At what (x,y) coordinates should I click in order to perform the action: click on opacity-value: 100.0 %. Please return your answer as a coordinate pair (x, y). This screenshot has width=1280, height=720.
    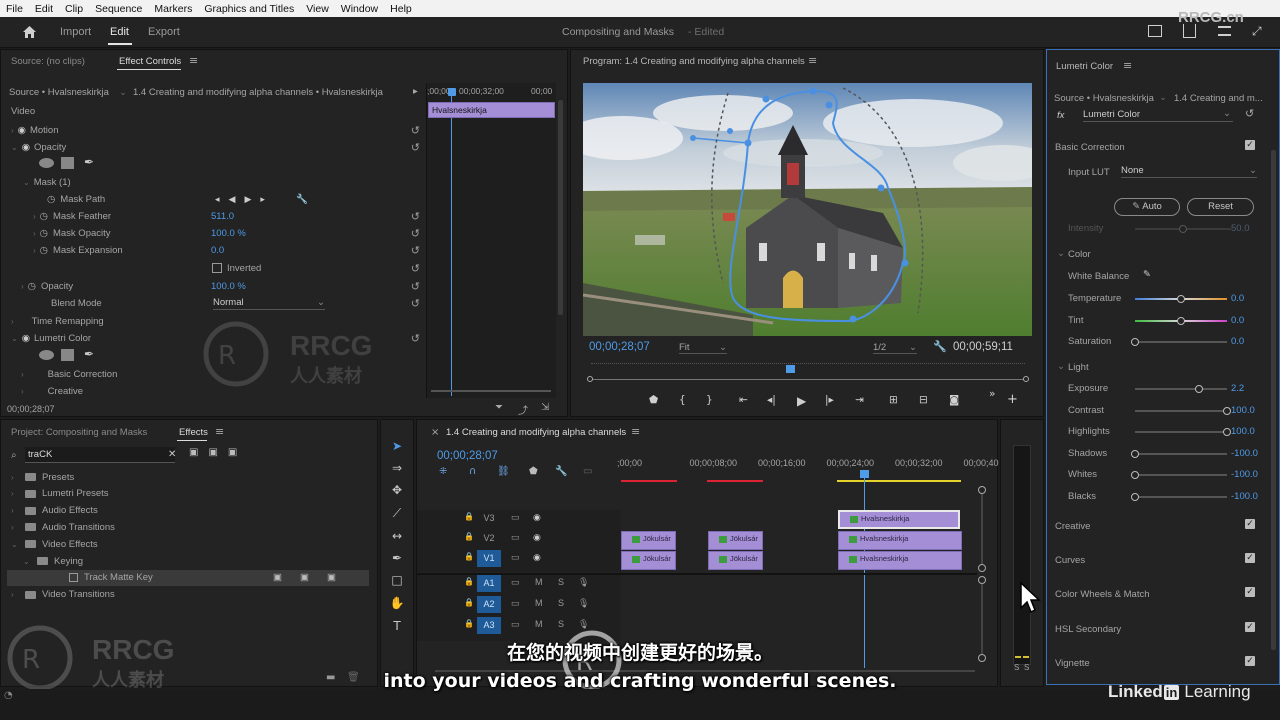
    Looking at the image, I should click on (228, 286).